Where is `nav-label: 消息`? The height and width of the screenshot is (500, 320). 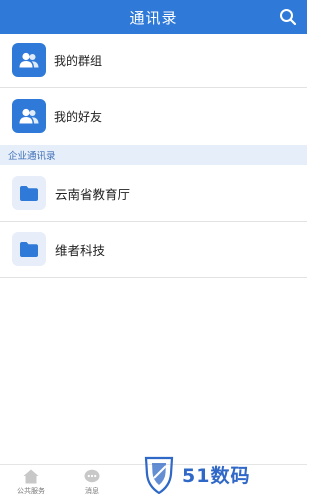 nav-label: 消息 is located at coordinates (92, 491).